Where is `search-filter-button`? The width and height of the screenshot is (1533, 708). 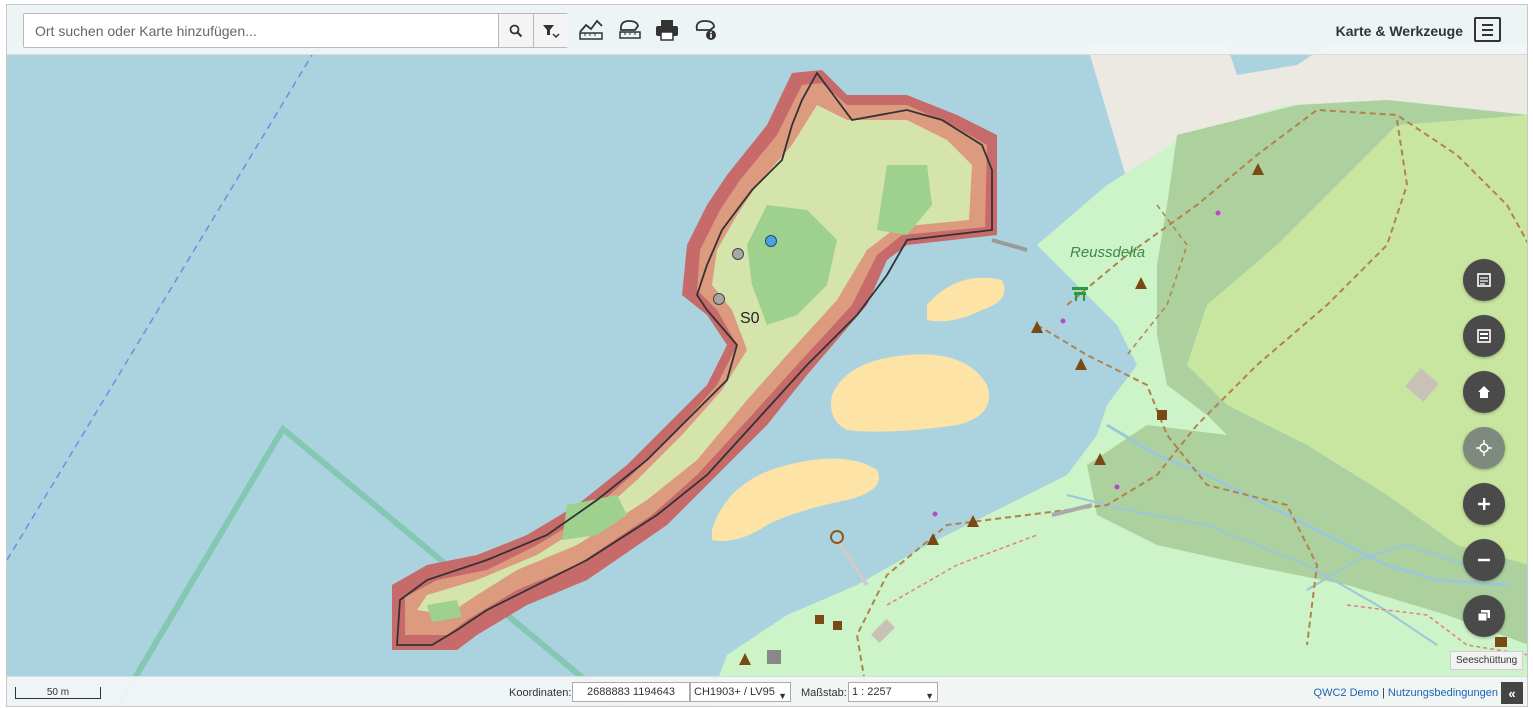
search-filter-button is located at coordinates (550, 30).